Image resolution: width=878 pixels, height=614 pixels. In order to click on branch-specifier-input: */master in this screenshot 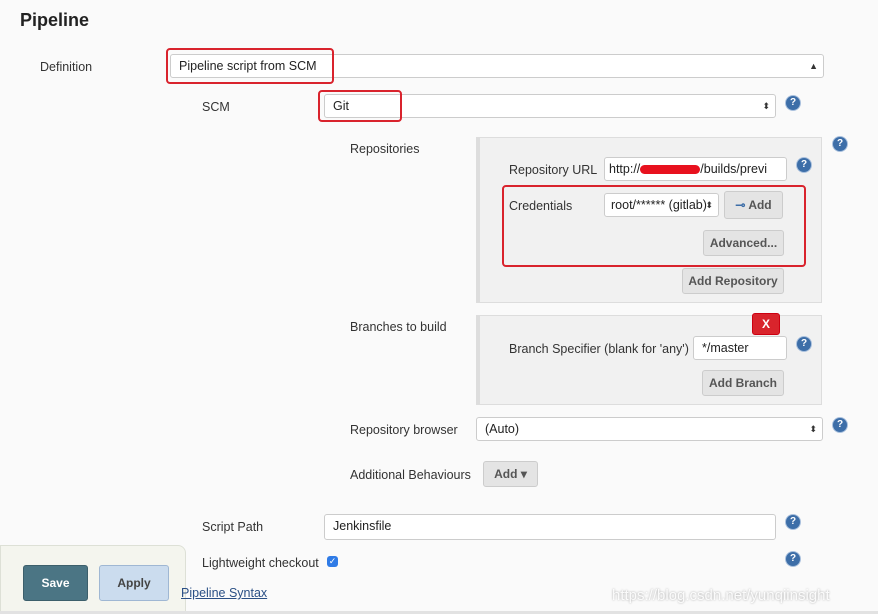, I will do `click(740, 348)`.